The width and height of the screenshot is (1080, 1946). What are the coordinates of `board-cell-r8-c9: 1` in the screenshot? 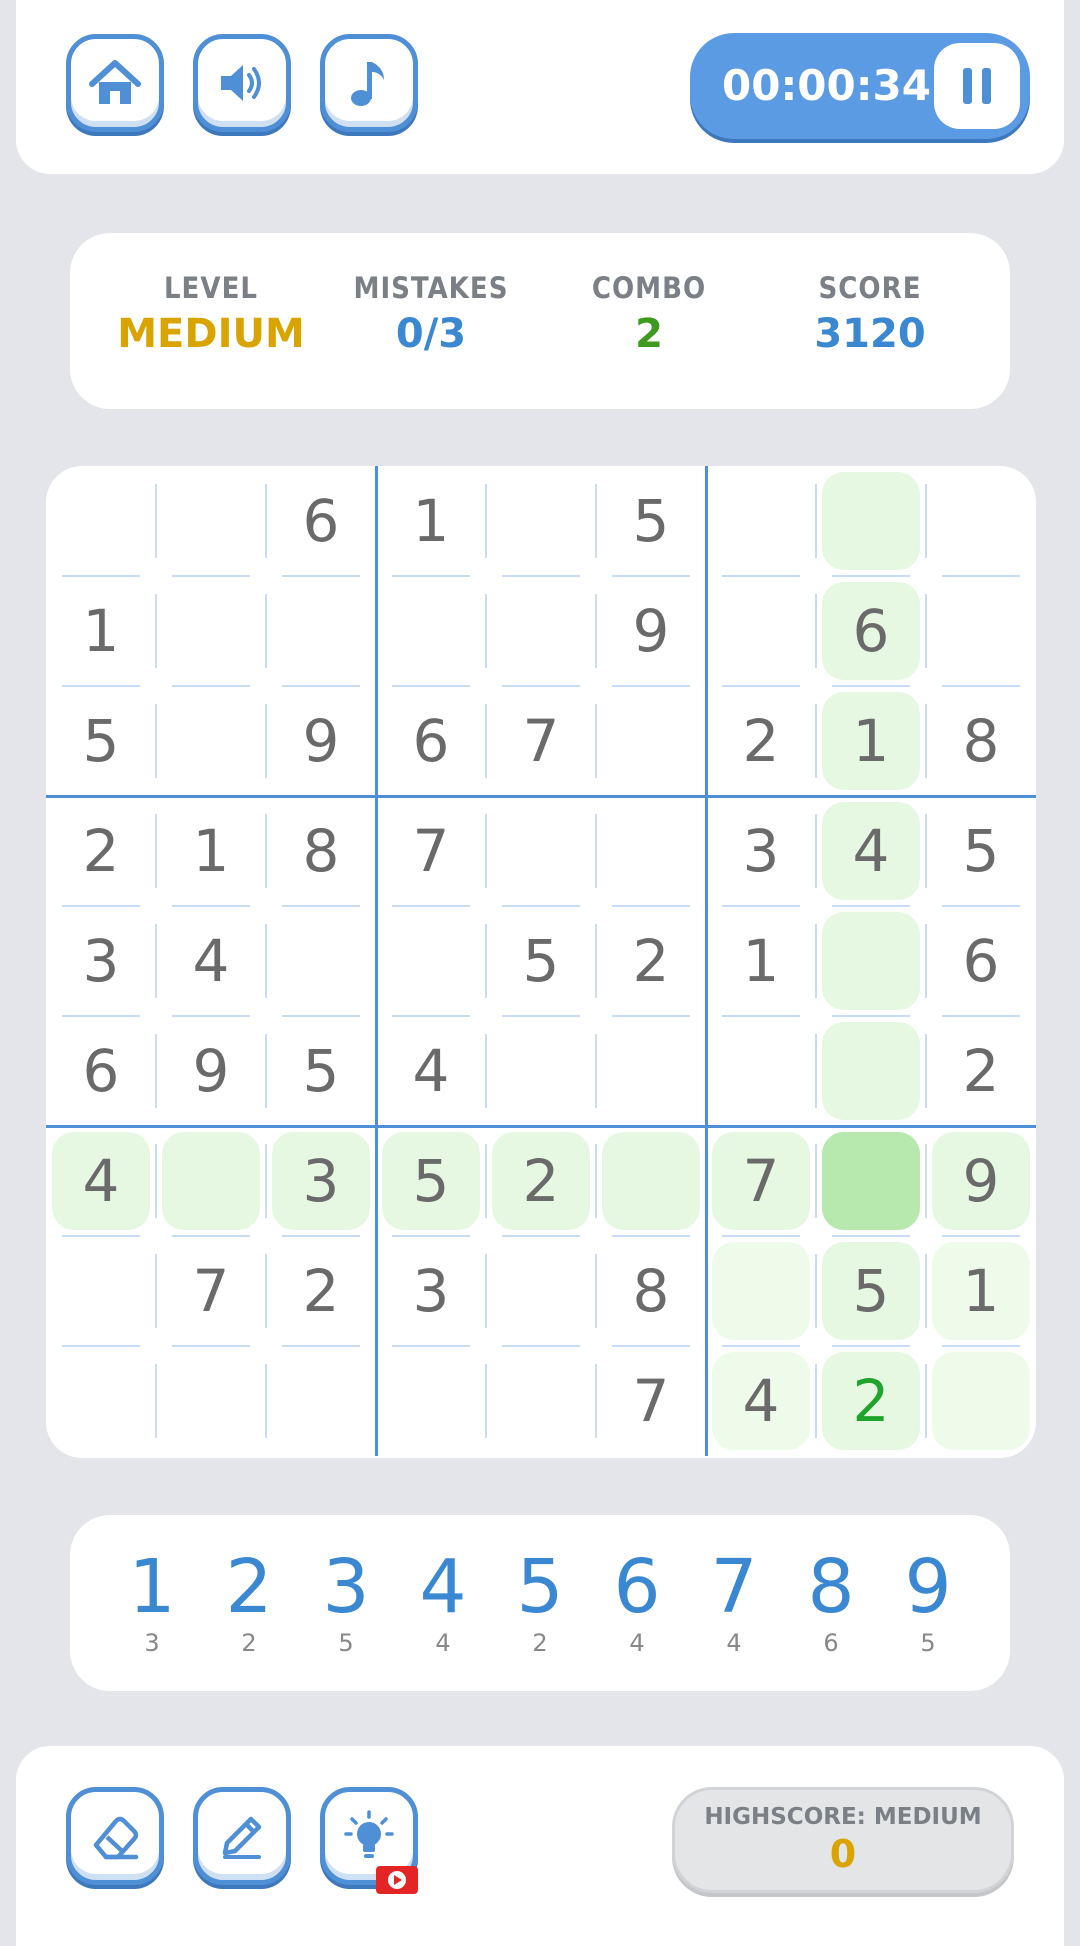 It's located at (981, 1291).